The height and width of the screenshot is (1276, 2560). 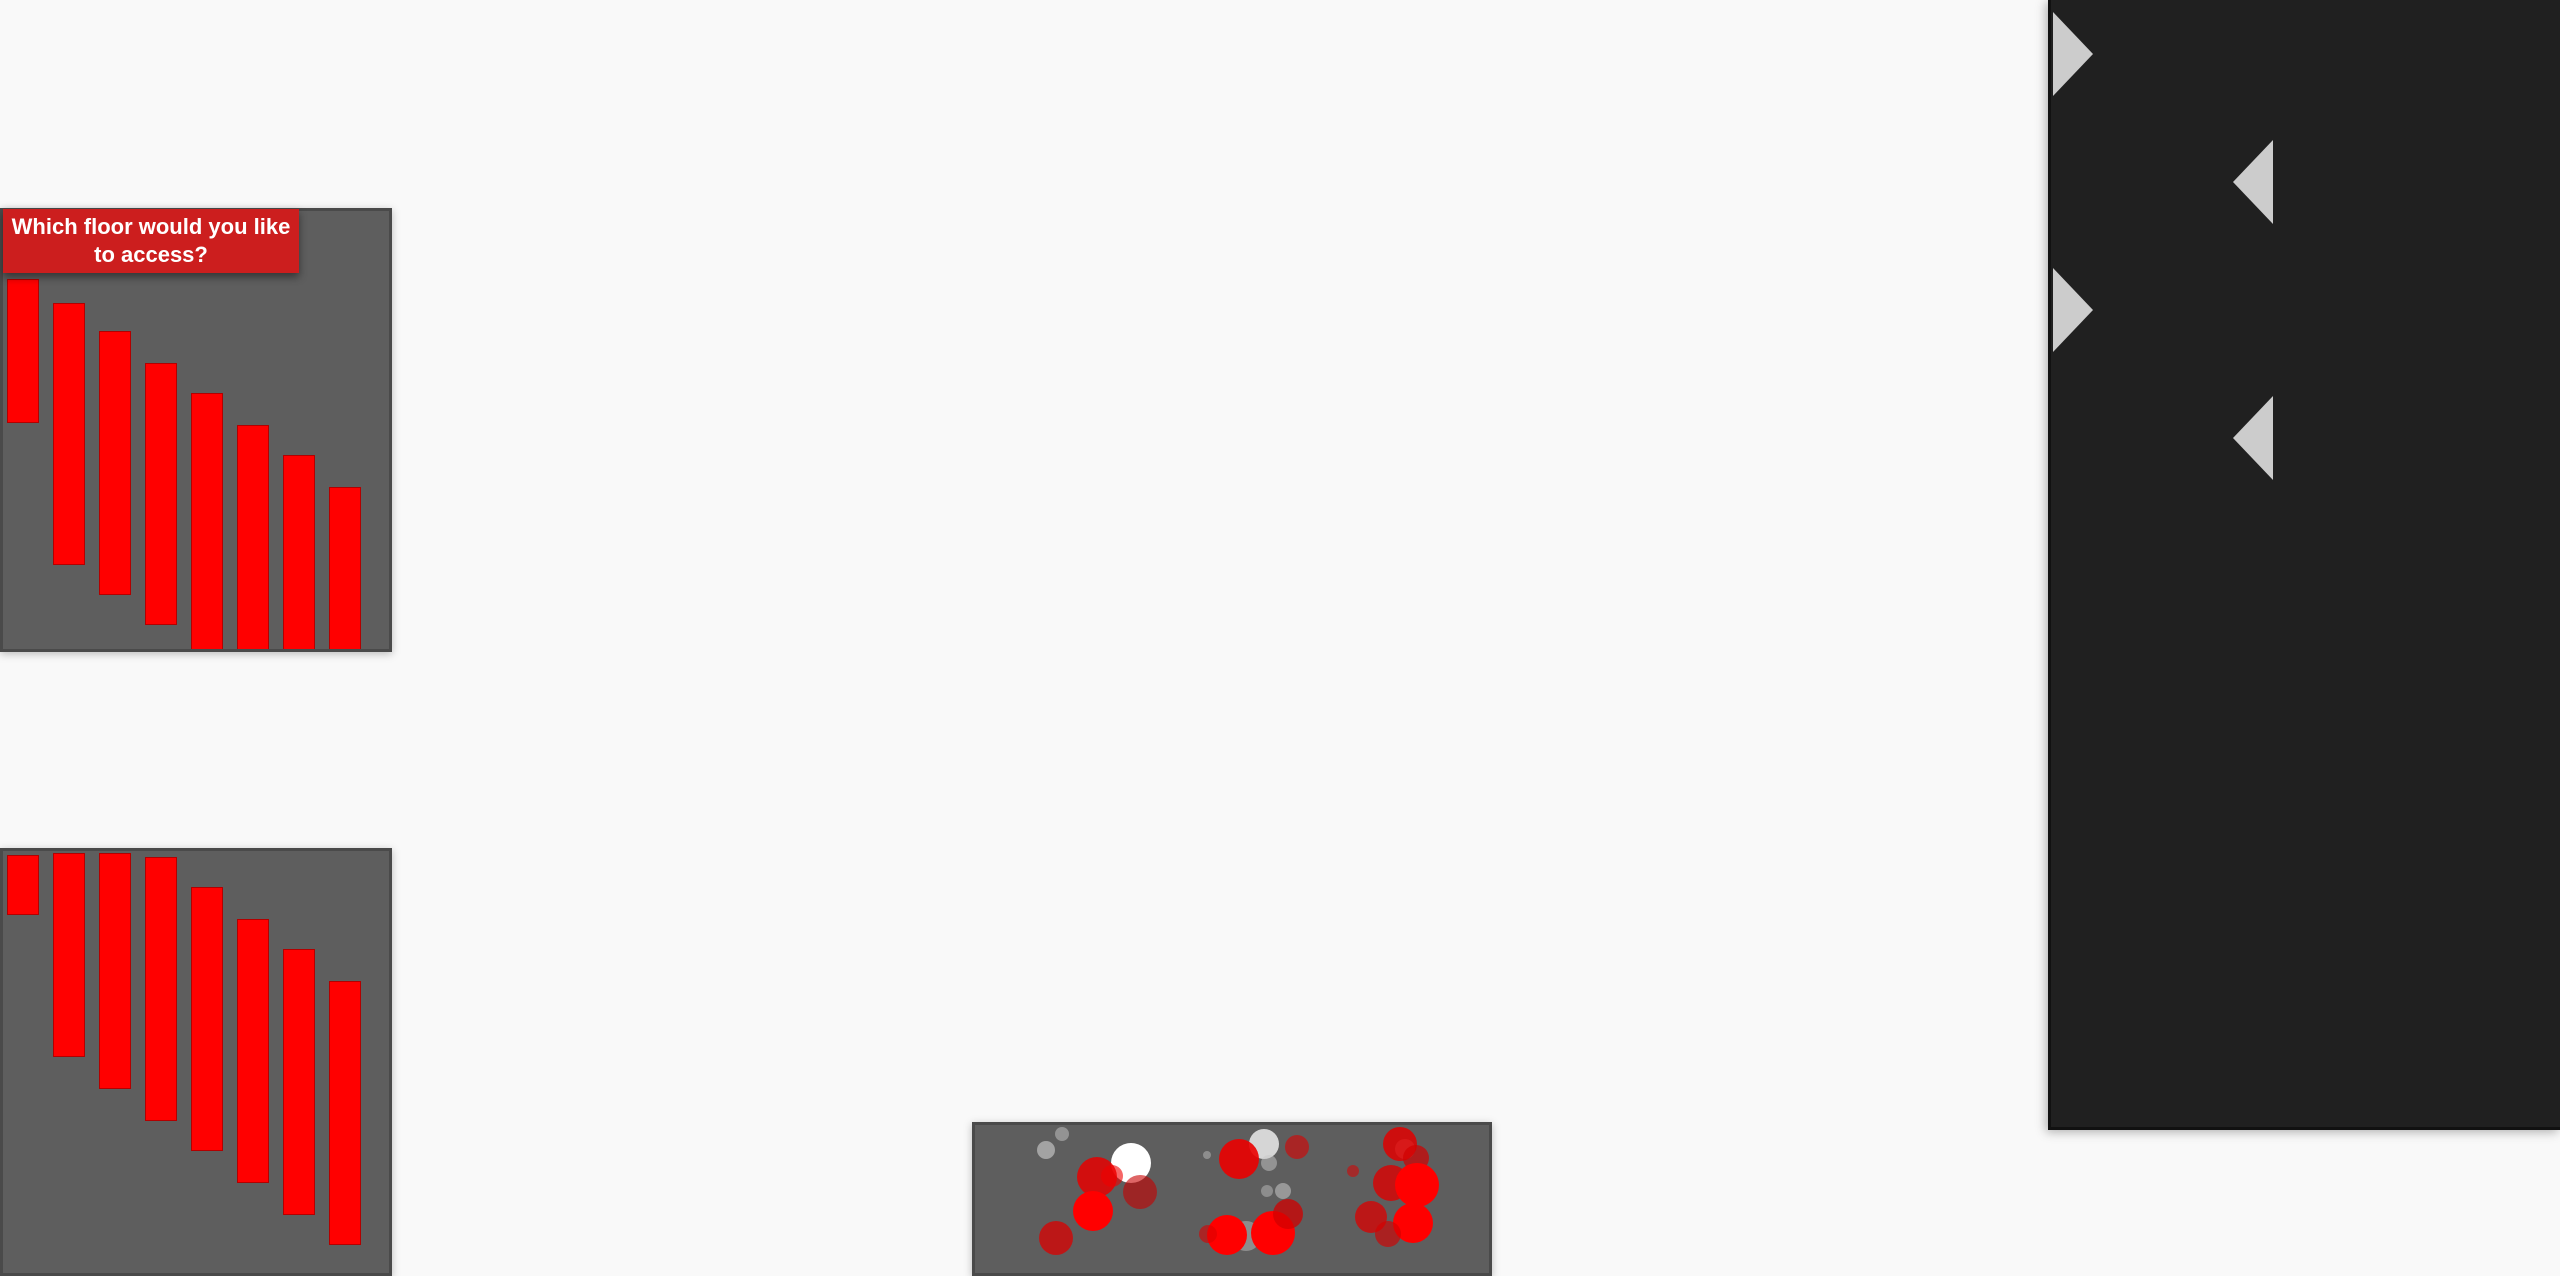 I want to click on floor-selector-panel-bottom, so click(x=196, y=1062).